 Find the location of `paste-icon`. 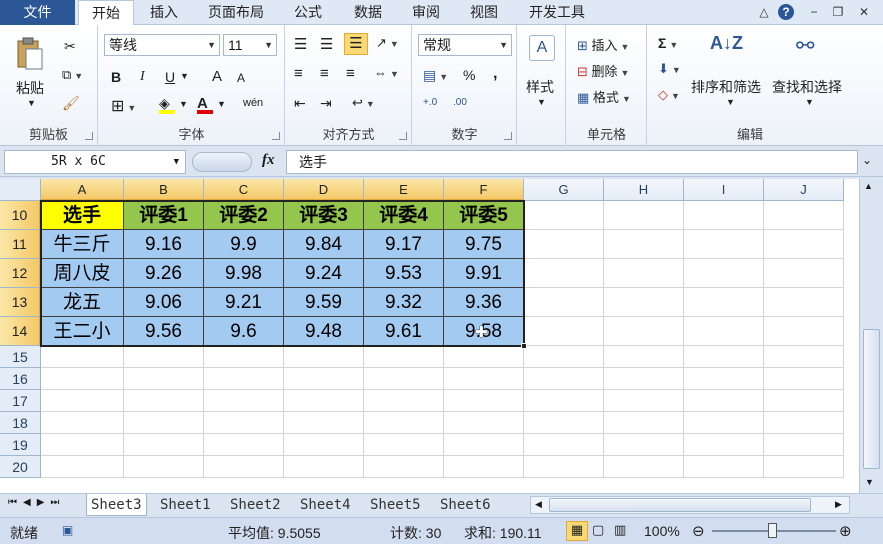

paste-icon is located at coordinates (30, 56).